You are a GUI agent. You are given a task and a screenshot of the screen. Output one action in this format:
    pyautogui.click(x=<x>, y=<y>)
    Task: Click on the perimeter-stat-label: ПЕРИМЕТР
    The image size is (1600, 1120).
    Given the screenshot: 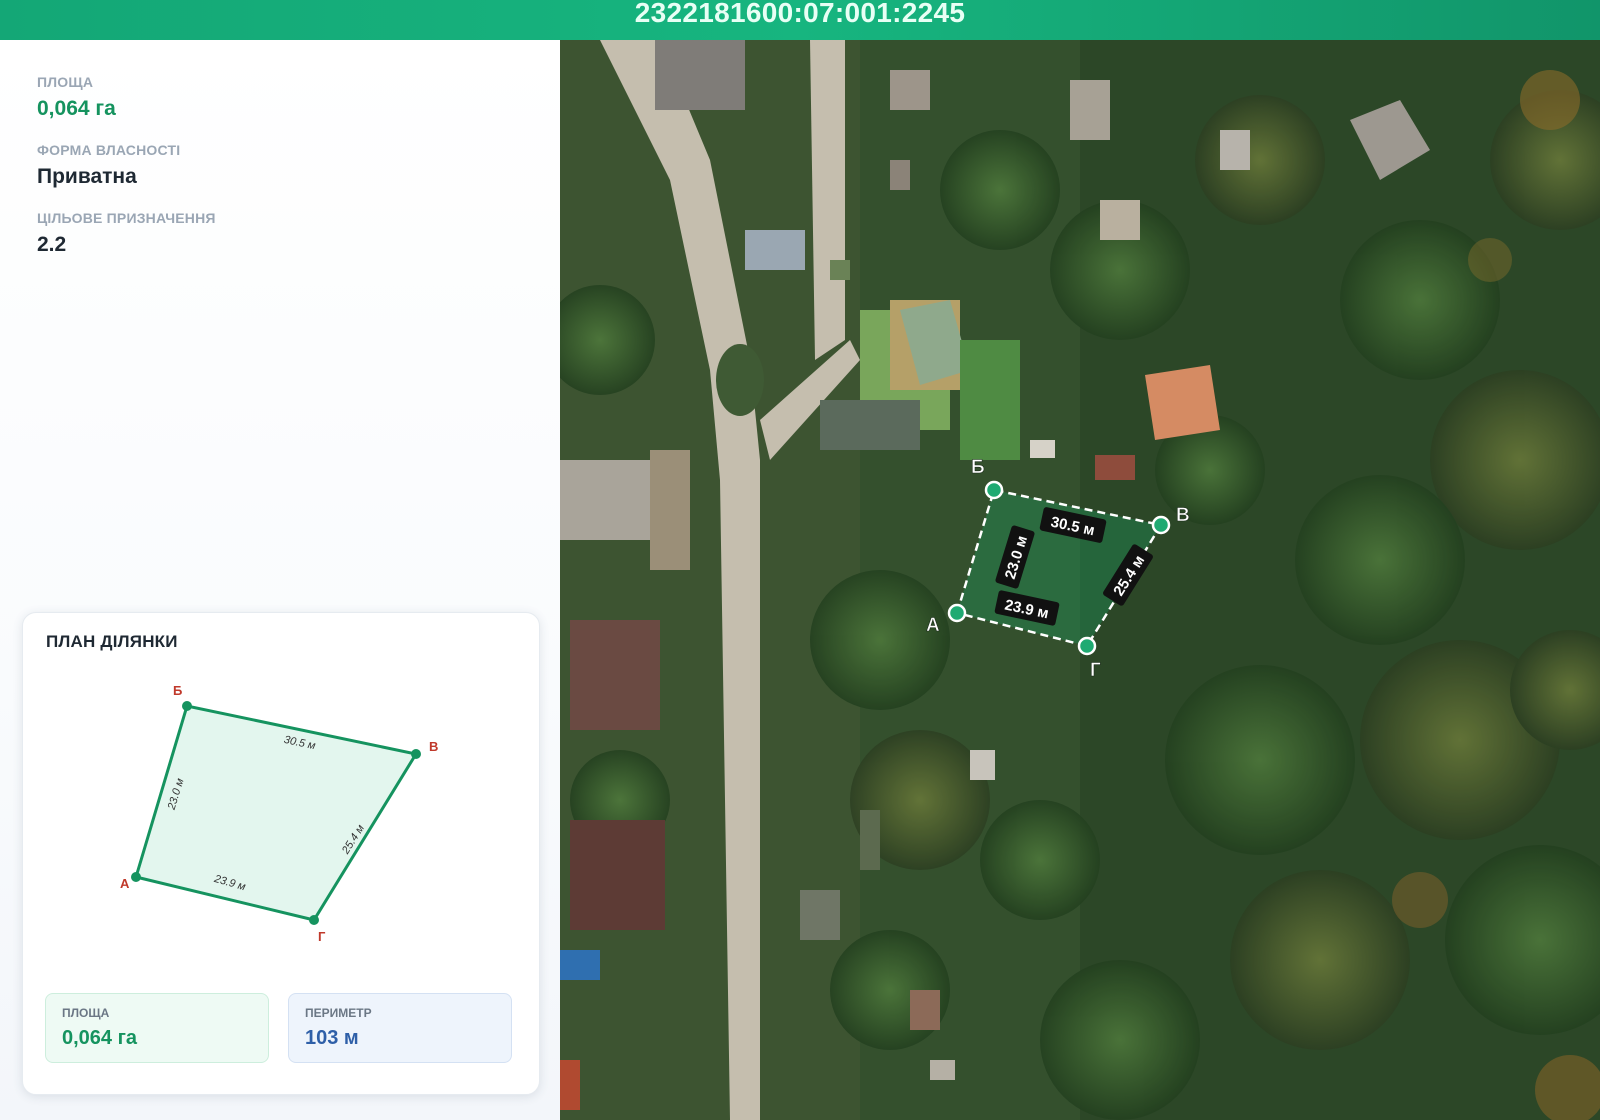 What is the action you would take?
    pyautogui.click(x=338, y=1013)
    